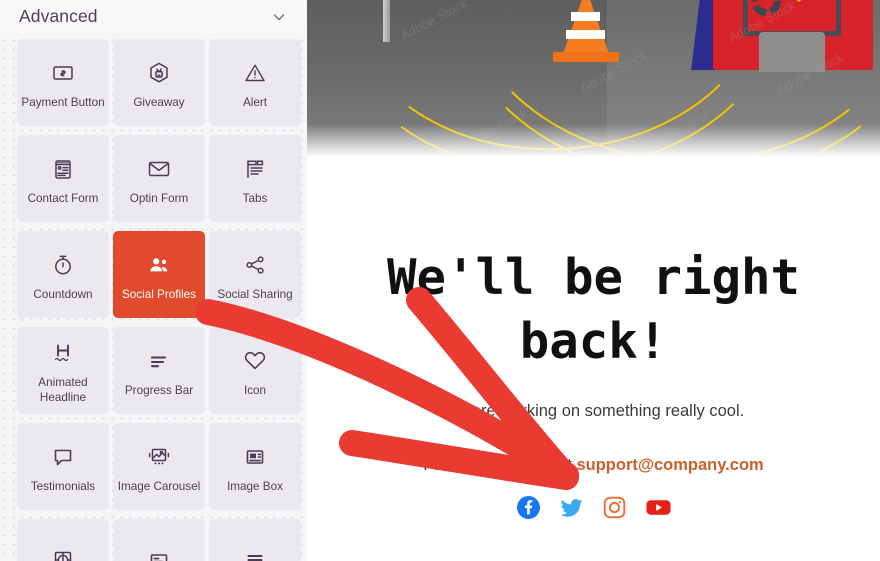 The height and width of the screenshot is (561, 880). Describe the element at coordinates (586, 33) in the screenshot. I see `traffic-cone-icon` at that location.